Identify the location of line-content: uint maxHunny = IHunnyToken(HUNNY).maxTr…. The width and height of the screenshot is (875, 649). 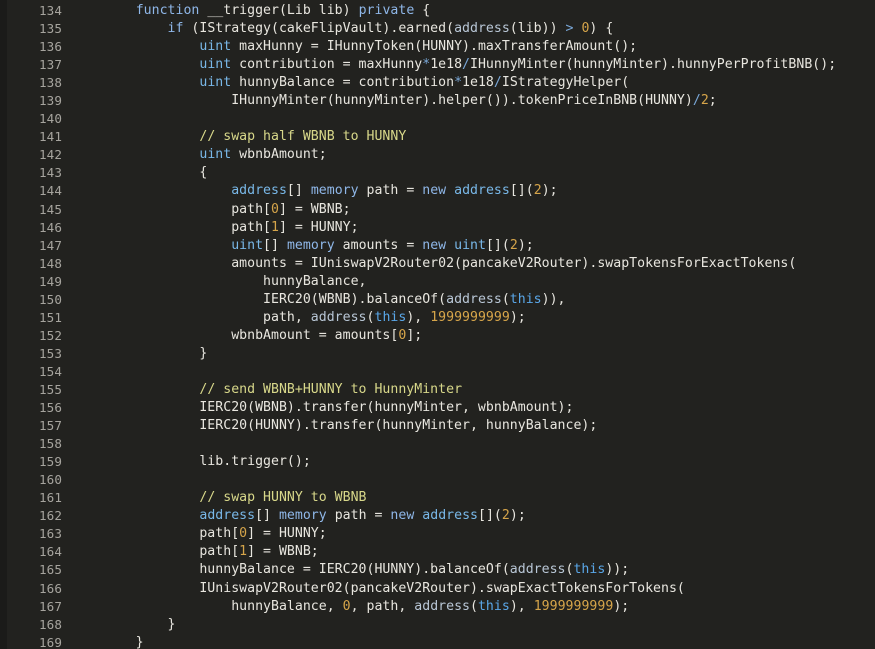
(473, 47).